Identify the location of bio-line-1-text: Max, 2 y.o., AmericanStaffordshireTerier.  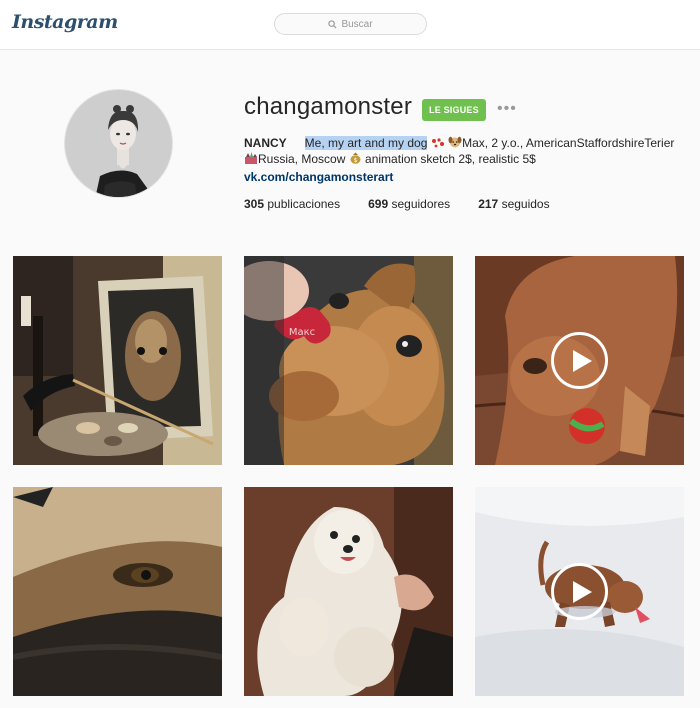
(568, 143).